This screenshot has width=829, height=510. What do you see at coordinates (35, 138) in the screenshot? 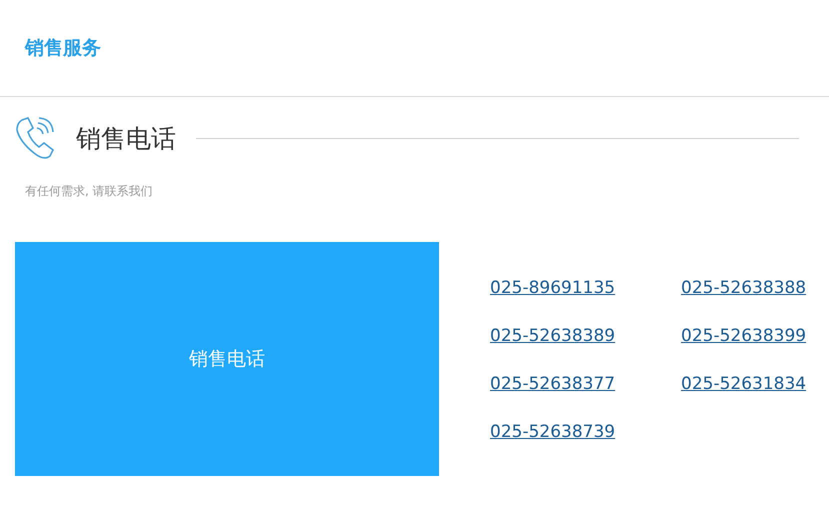
I see `phone-icon` at bounding box center [35, 138].